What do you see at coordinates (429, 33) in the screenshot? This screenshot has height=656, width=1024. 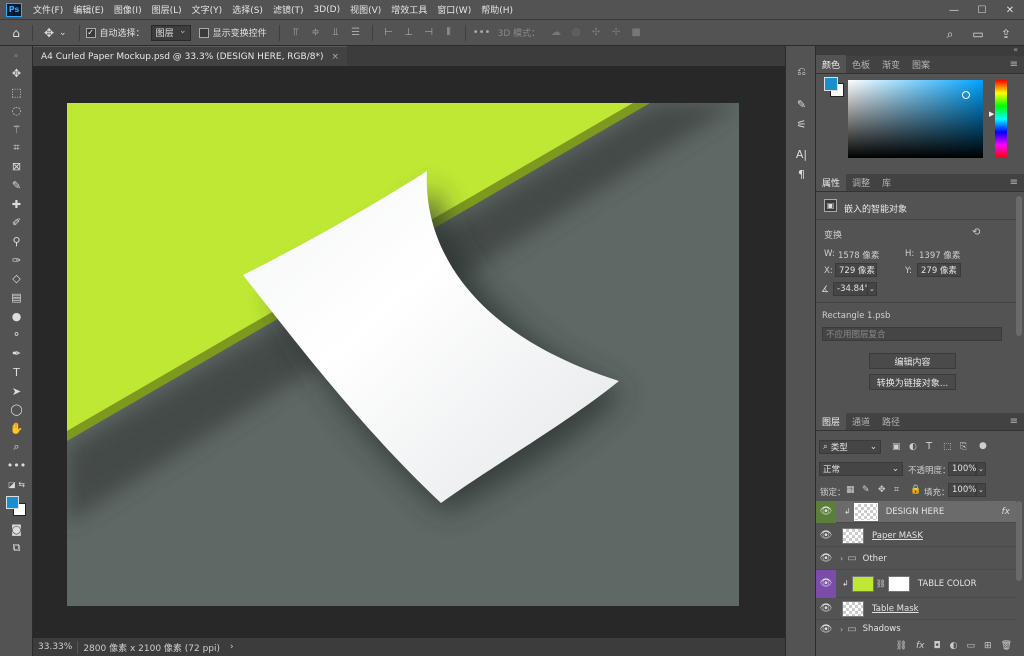 I see `align-right-icon: ⊣` at bounding box center [429, 33].